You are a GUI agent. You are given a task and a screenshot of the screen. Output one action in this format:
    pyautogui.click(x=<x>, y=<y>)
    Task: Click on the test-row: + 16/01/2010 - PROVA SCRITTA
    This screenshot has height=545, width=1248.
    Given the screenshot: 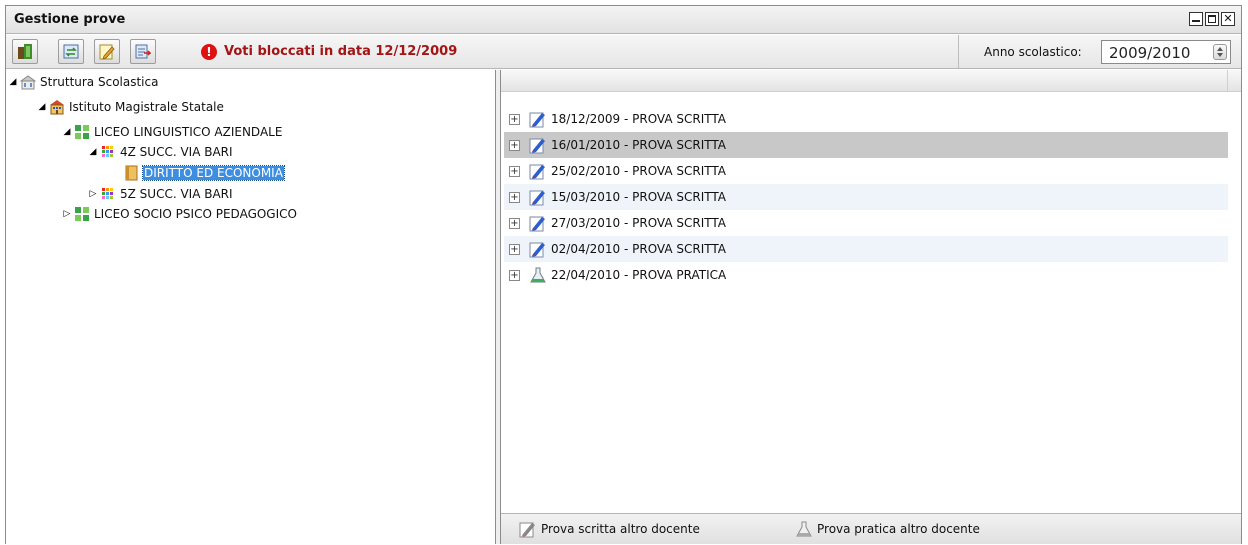 What is the action you would take?
    pyautogui.click(x=866, y=145)
    